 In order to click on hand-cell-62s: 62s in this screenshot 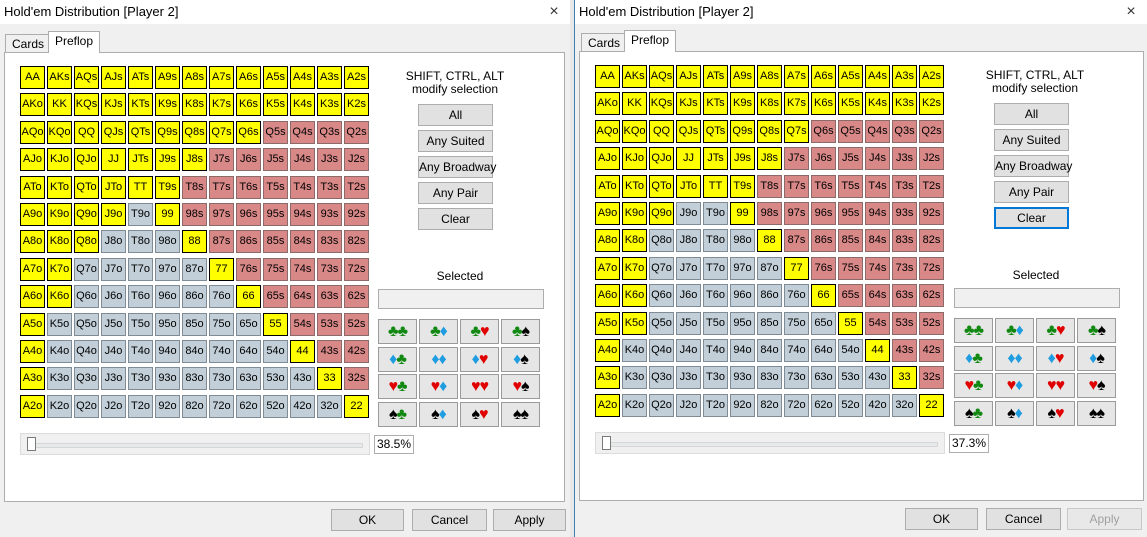, I will do `click(356, 297)`.